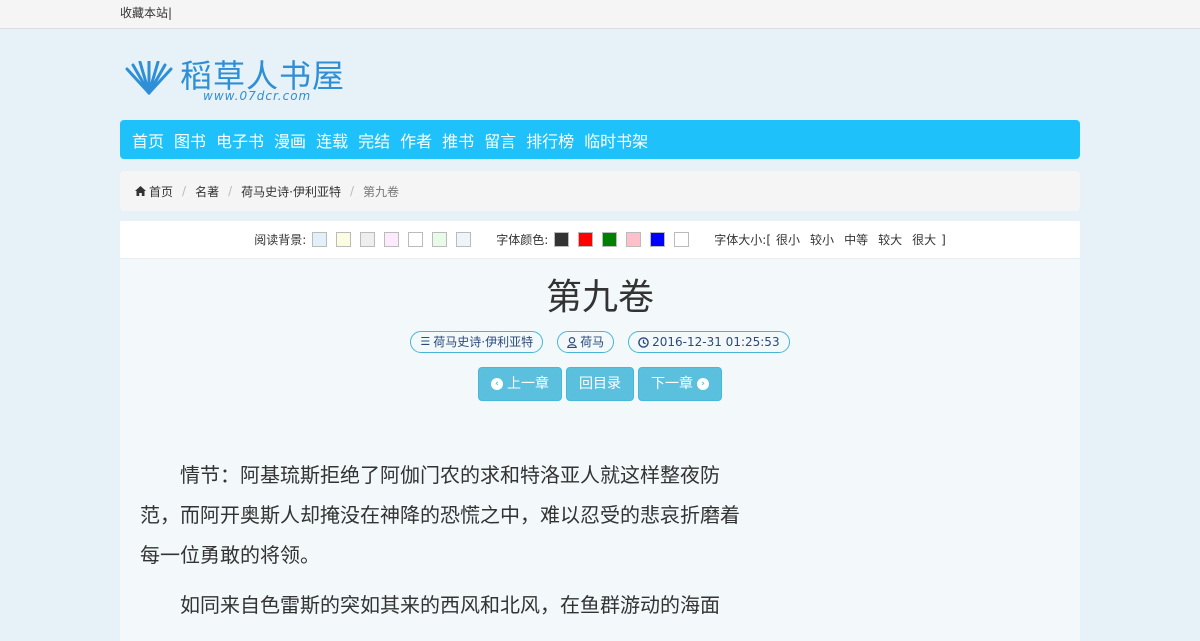 This screenshot has width=1200, height=641. I want to click on author-name: 荷马, so click(592, 342).